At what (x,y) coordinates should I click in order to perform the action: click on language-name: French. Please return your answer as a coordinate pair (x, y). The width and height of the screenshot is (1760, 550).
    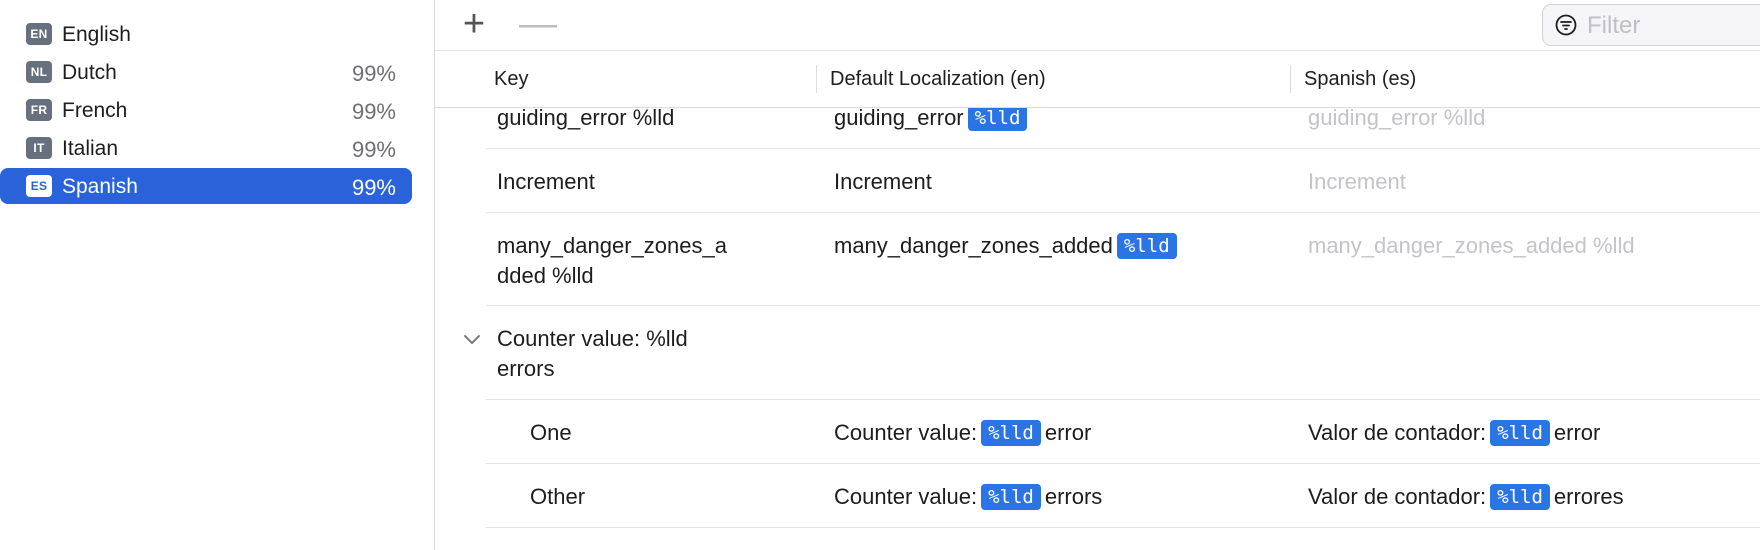
    Looking at the image, I should click on (95, 110).